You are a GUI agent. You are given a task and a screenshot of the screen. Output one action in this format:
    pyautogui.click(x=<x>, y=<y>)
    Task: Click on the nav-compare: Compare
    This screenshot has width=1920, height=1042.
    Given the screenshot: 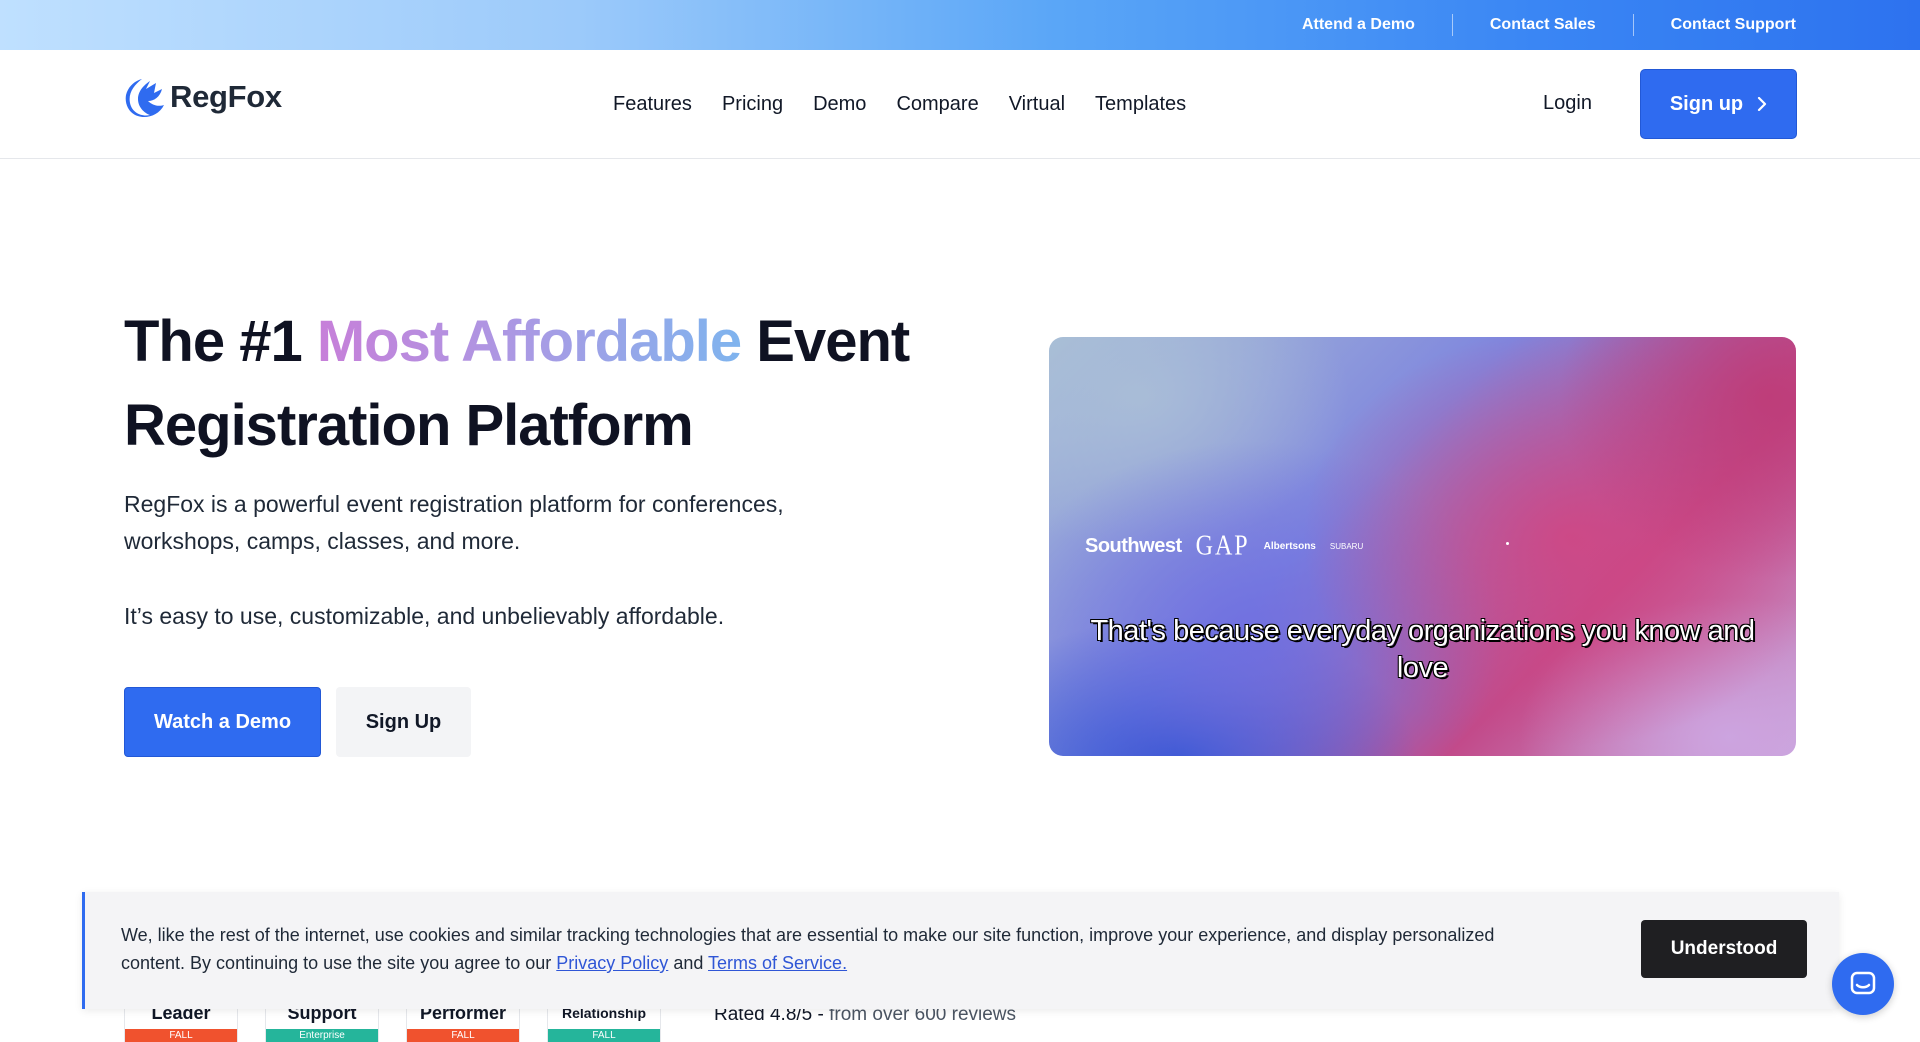 What is the action you would take?
    pyautogui.click(x=937, y=104)
    